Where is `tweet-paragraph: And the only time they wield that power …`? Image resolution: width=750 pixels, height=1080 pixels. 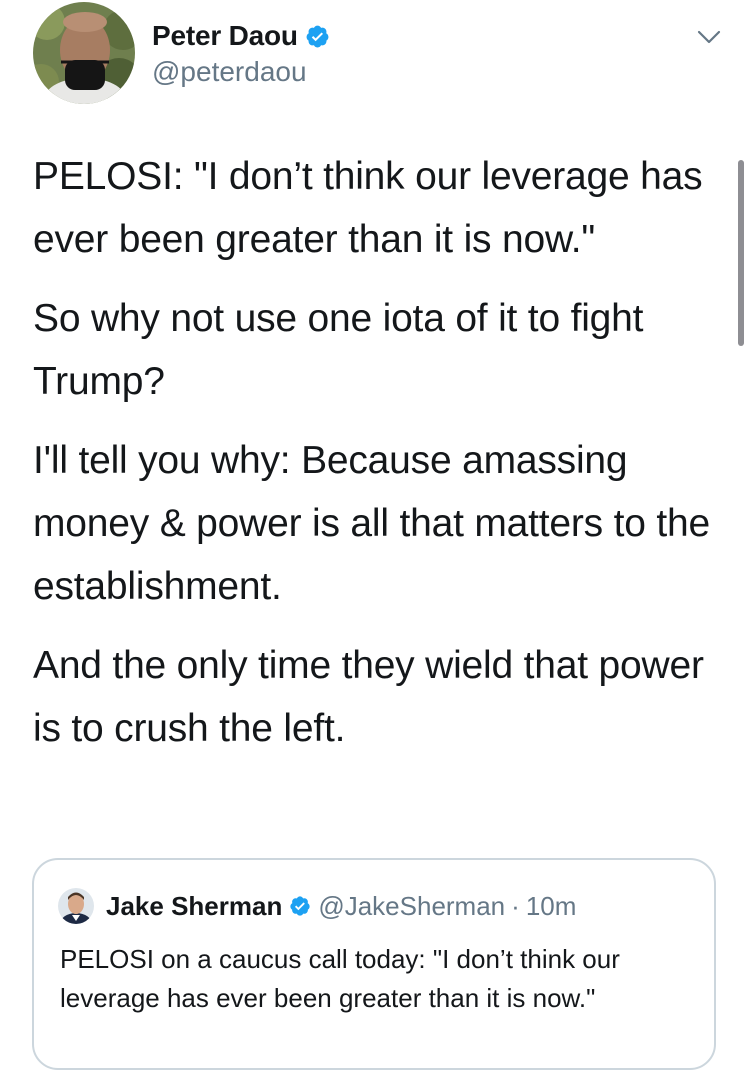 tweet-paragraph: And the only time they wield that power … is located at coordinates (368, 697).